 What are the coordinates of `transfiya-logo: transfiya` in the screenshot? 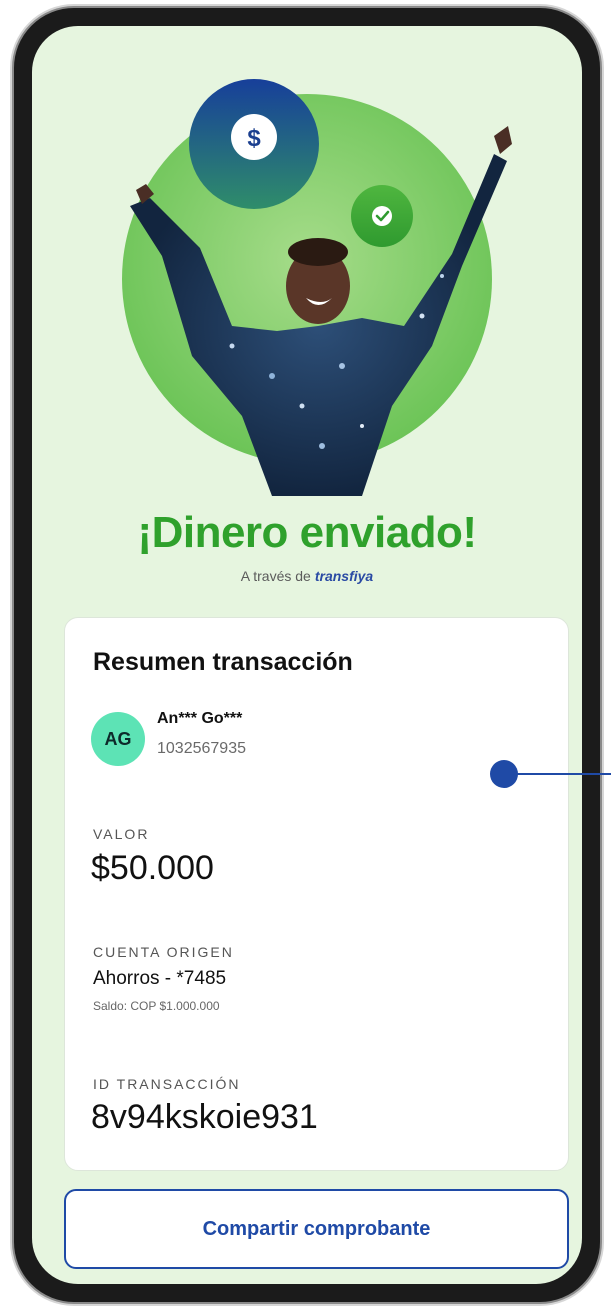 It's located at (344, 576).